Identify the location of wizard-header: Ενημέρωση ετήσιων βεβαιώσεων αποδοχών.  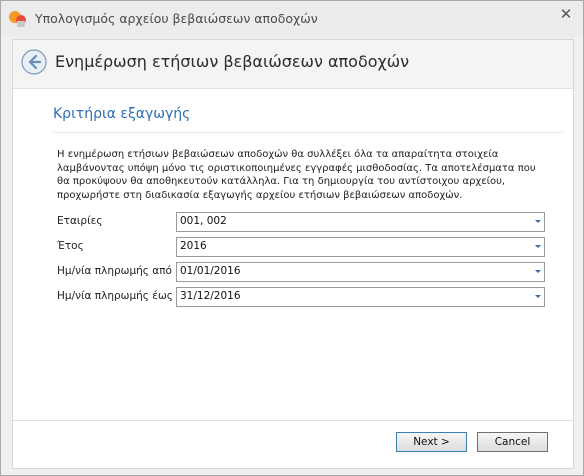
(293, 64).